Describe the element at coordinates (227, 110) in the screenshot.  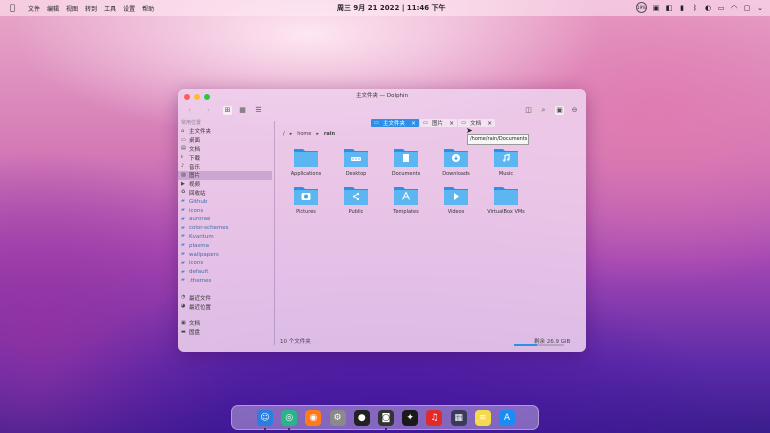
I see `icon-view-button: ⊞` at that location.